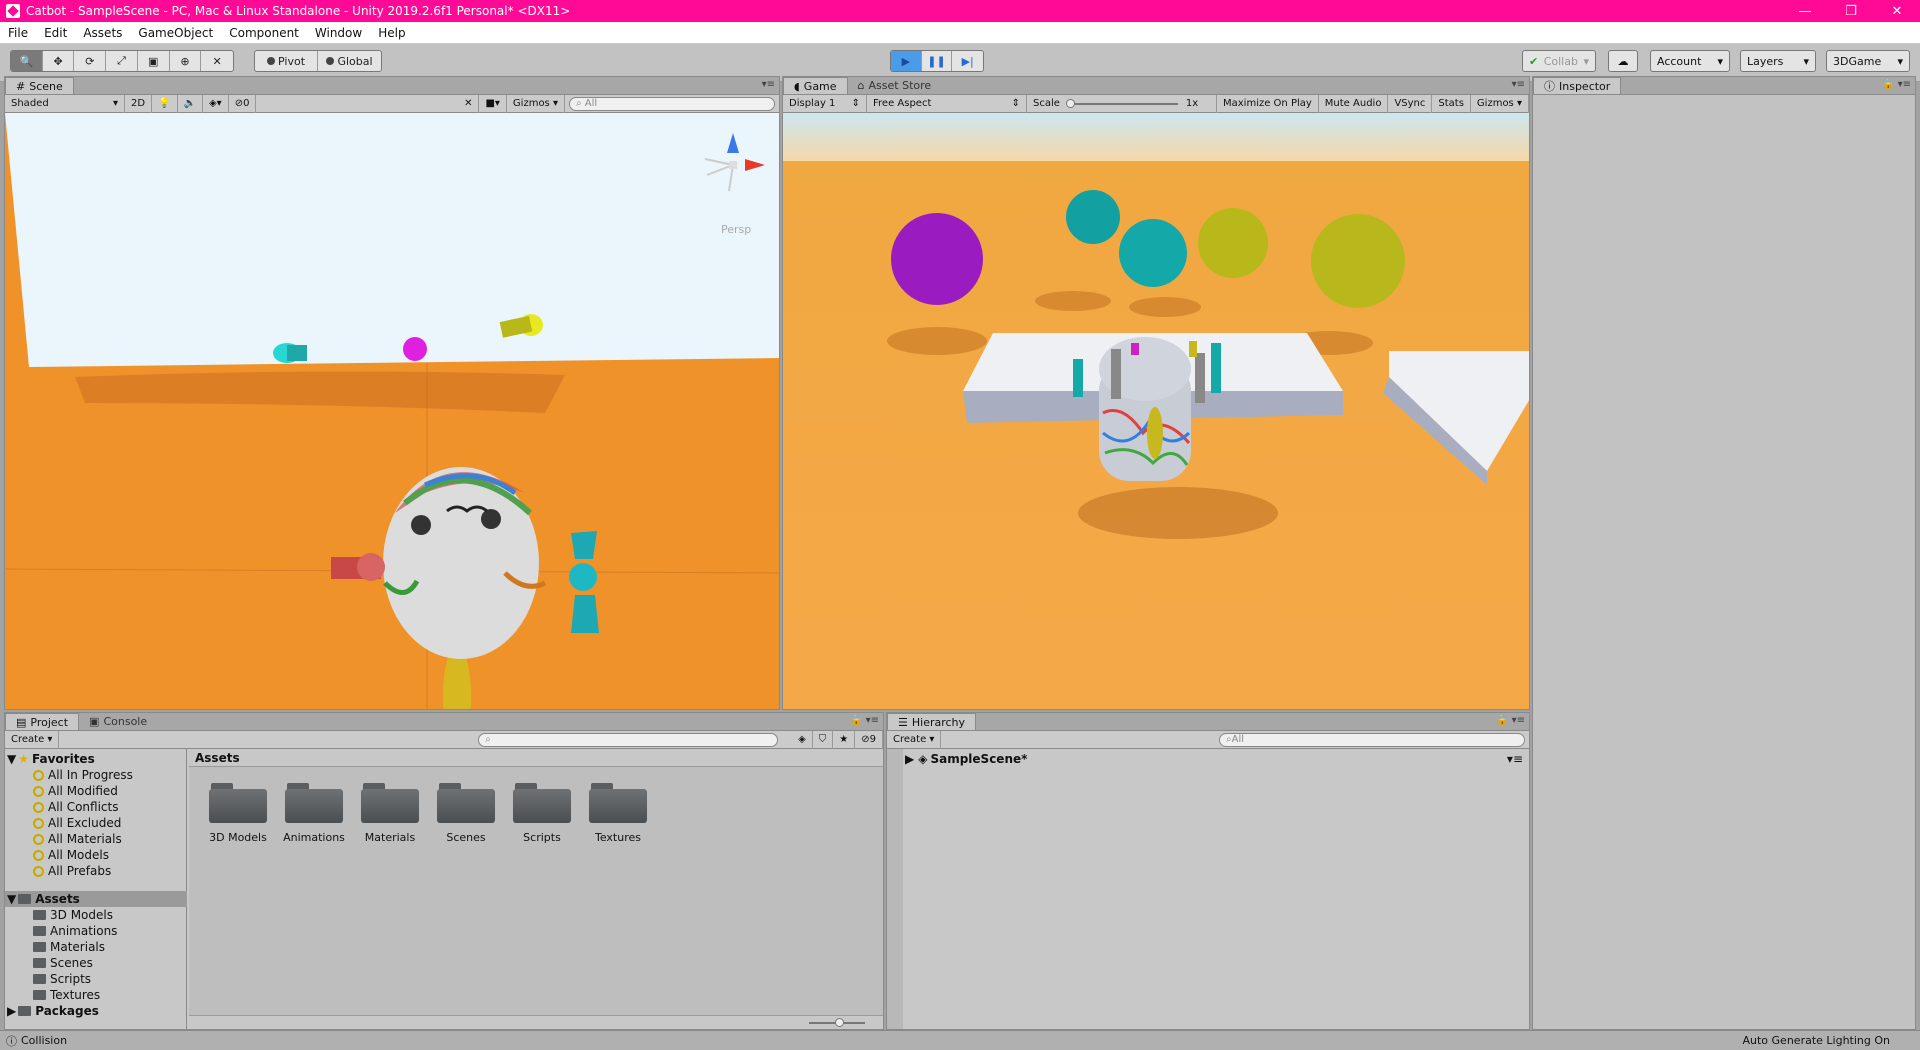  Describe the element at coordinates (217, 61) in the screenshot. I see `custom-tool-button: ✕` at that location.